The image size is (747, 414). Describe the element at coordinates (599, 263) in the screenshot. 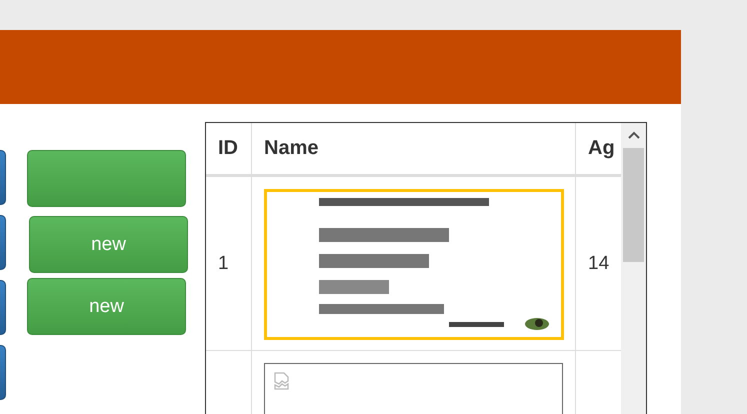

I see `table-cell: 14` at that location.